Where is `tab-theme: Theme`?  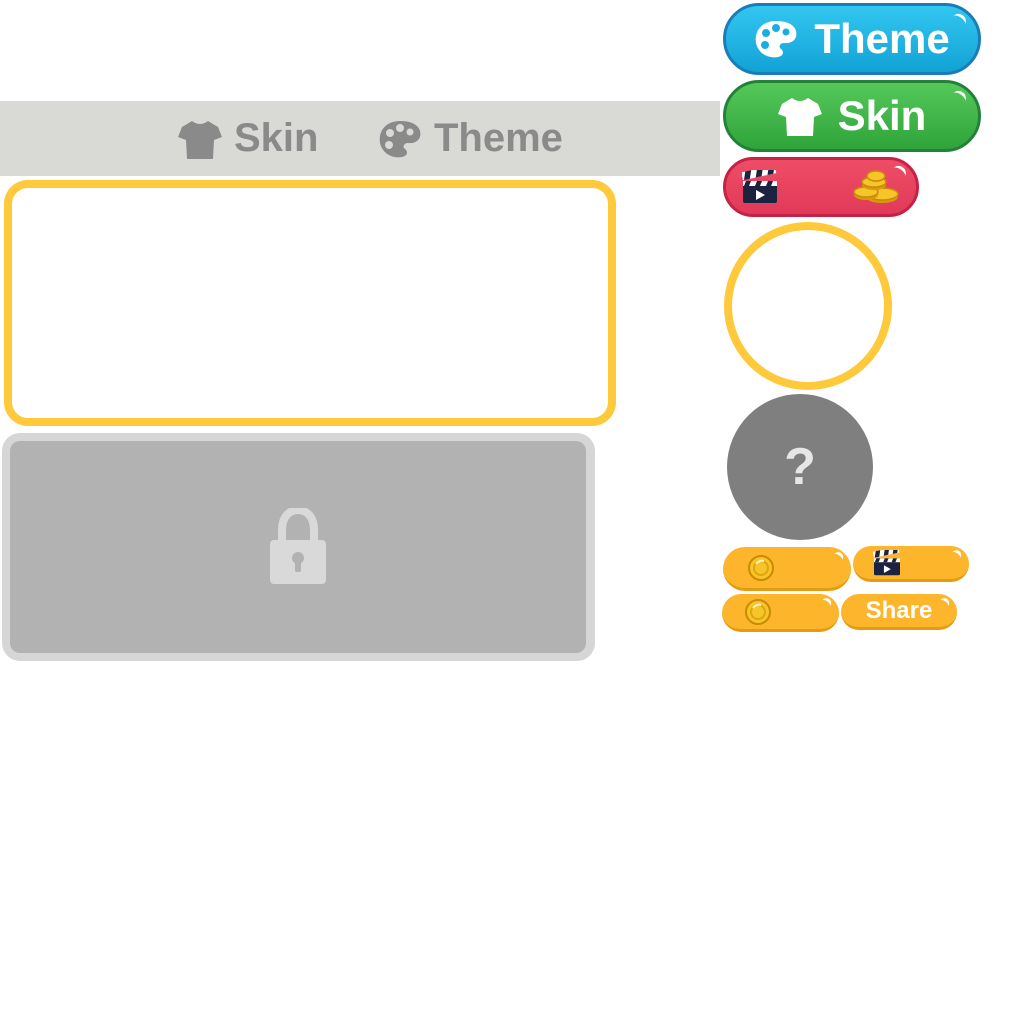 tab-theme: Theme is located at coordinates (470, 138).